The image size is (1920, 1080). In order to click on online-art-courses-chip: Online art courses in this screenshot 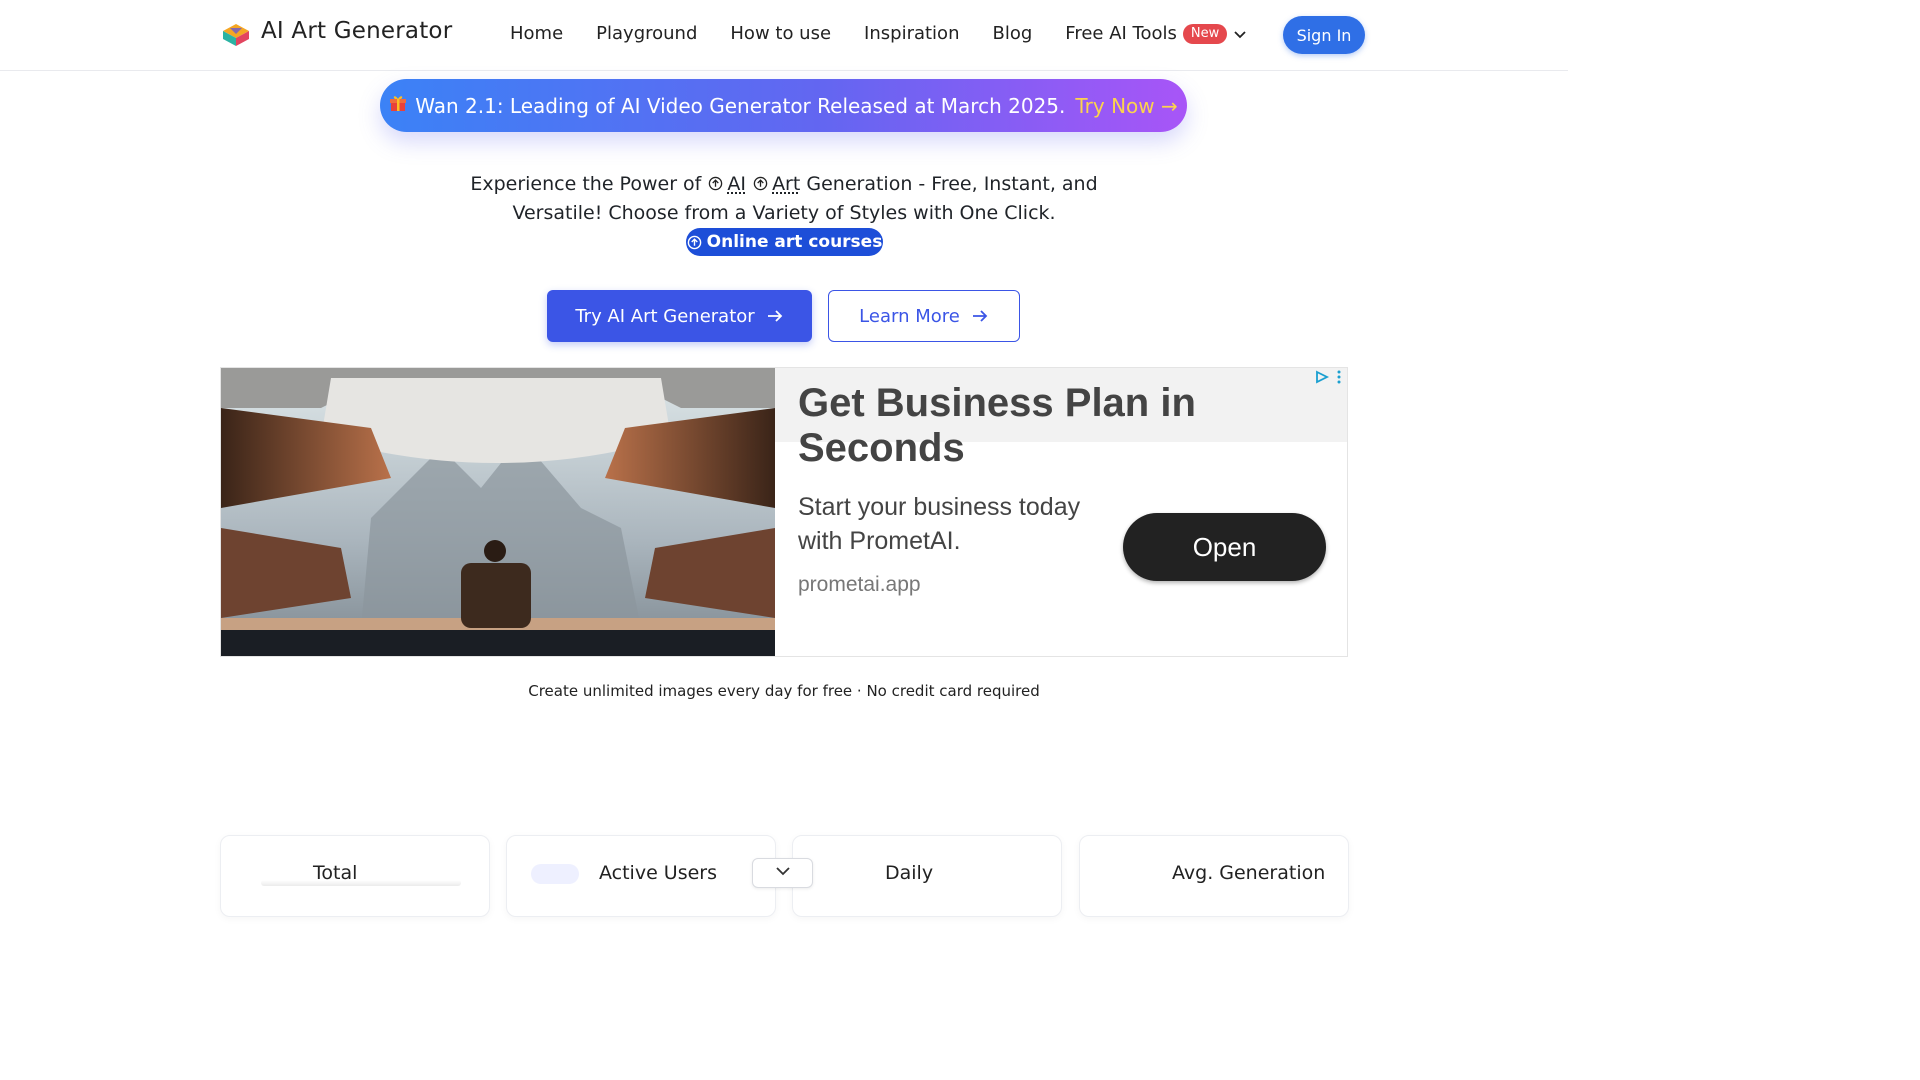, I will do `click(784, 242)`.